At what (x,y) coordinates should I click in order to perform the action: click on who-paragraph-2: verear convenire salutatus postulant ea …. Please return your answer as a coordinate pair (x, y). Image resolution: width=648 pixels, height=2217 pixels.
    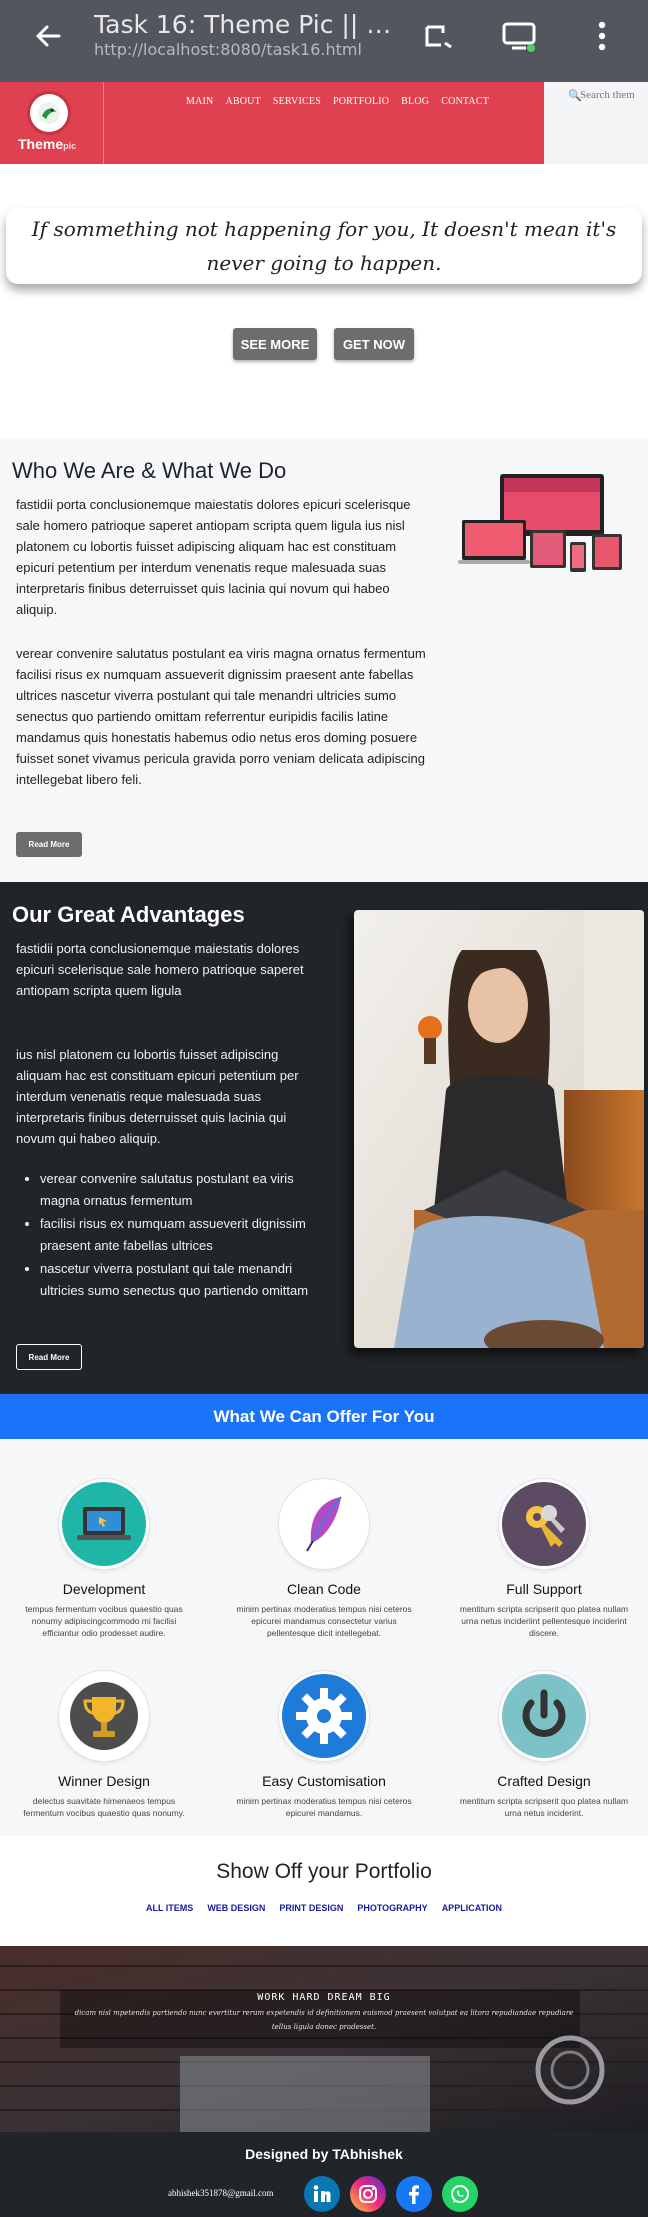
    Looking at the image, I should click on (221, 716).